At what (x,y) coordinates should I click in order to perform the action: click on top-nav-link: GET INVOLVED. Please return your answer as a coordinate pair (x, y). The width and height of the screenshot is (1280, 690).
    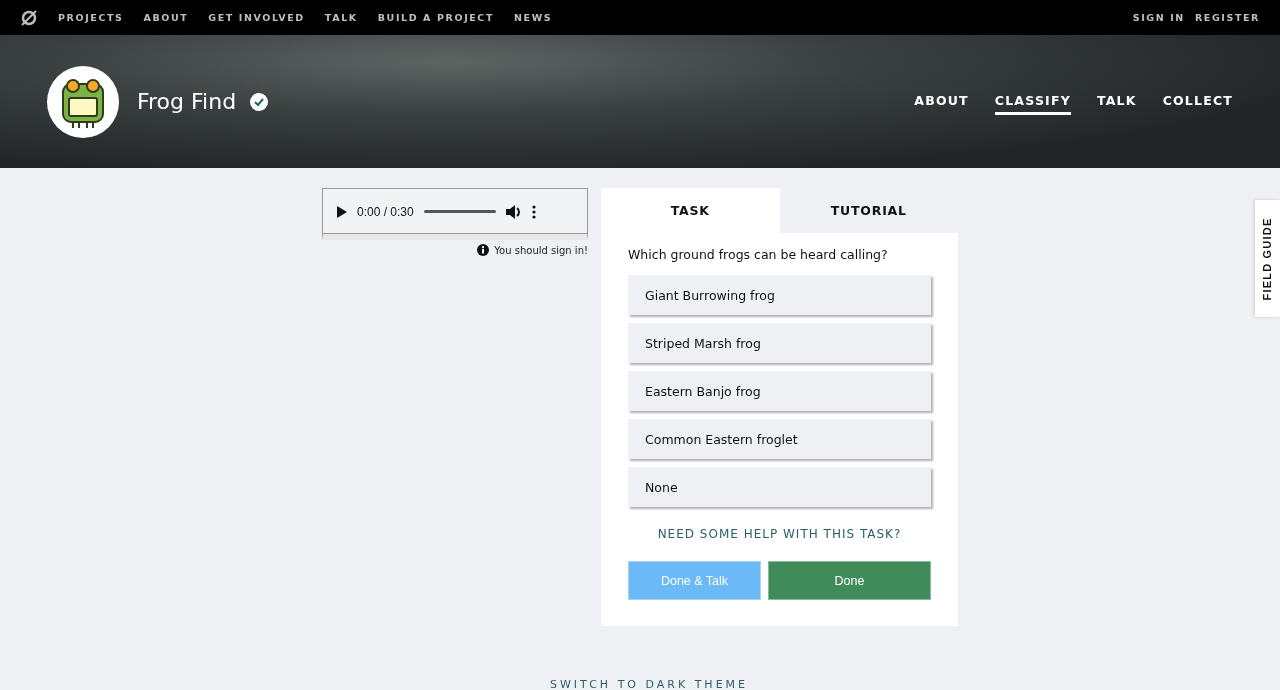
    Looking at the image, I should click on (256, 17).